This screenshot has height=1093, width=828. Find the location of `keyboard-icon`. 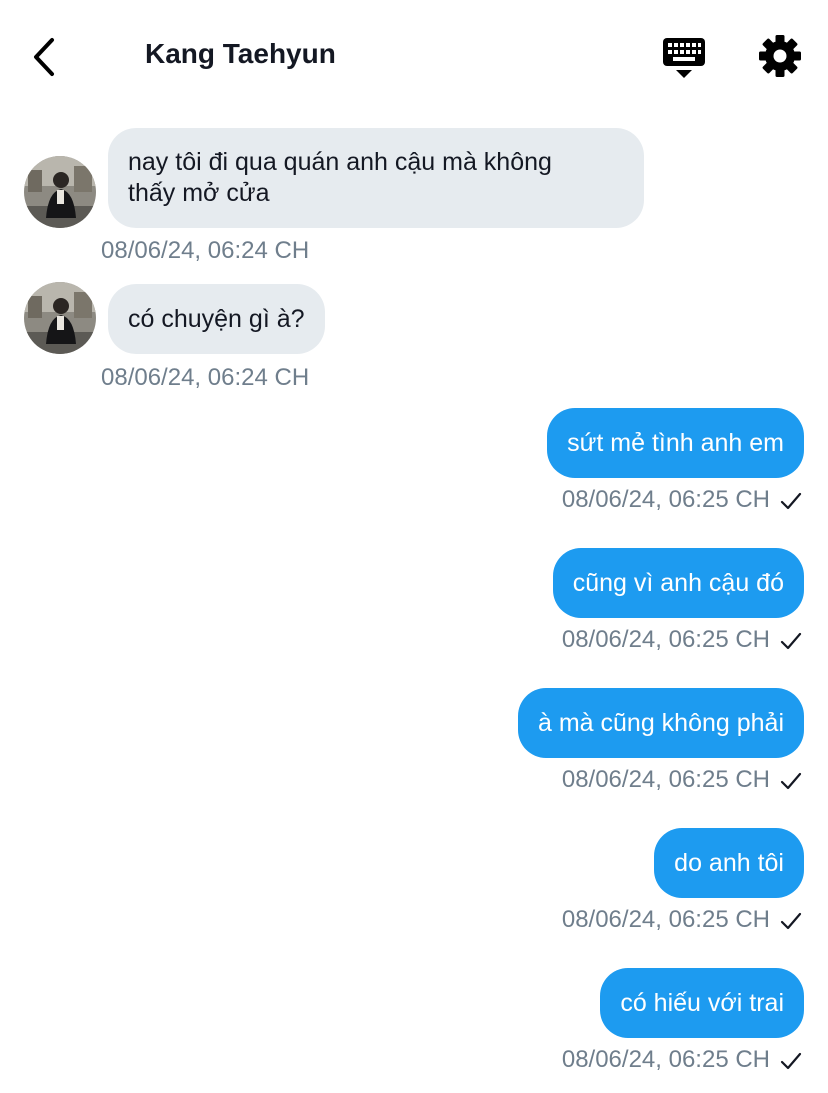

keyboard-icon is located at coordinates (684, 58).